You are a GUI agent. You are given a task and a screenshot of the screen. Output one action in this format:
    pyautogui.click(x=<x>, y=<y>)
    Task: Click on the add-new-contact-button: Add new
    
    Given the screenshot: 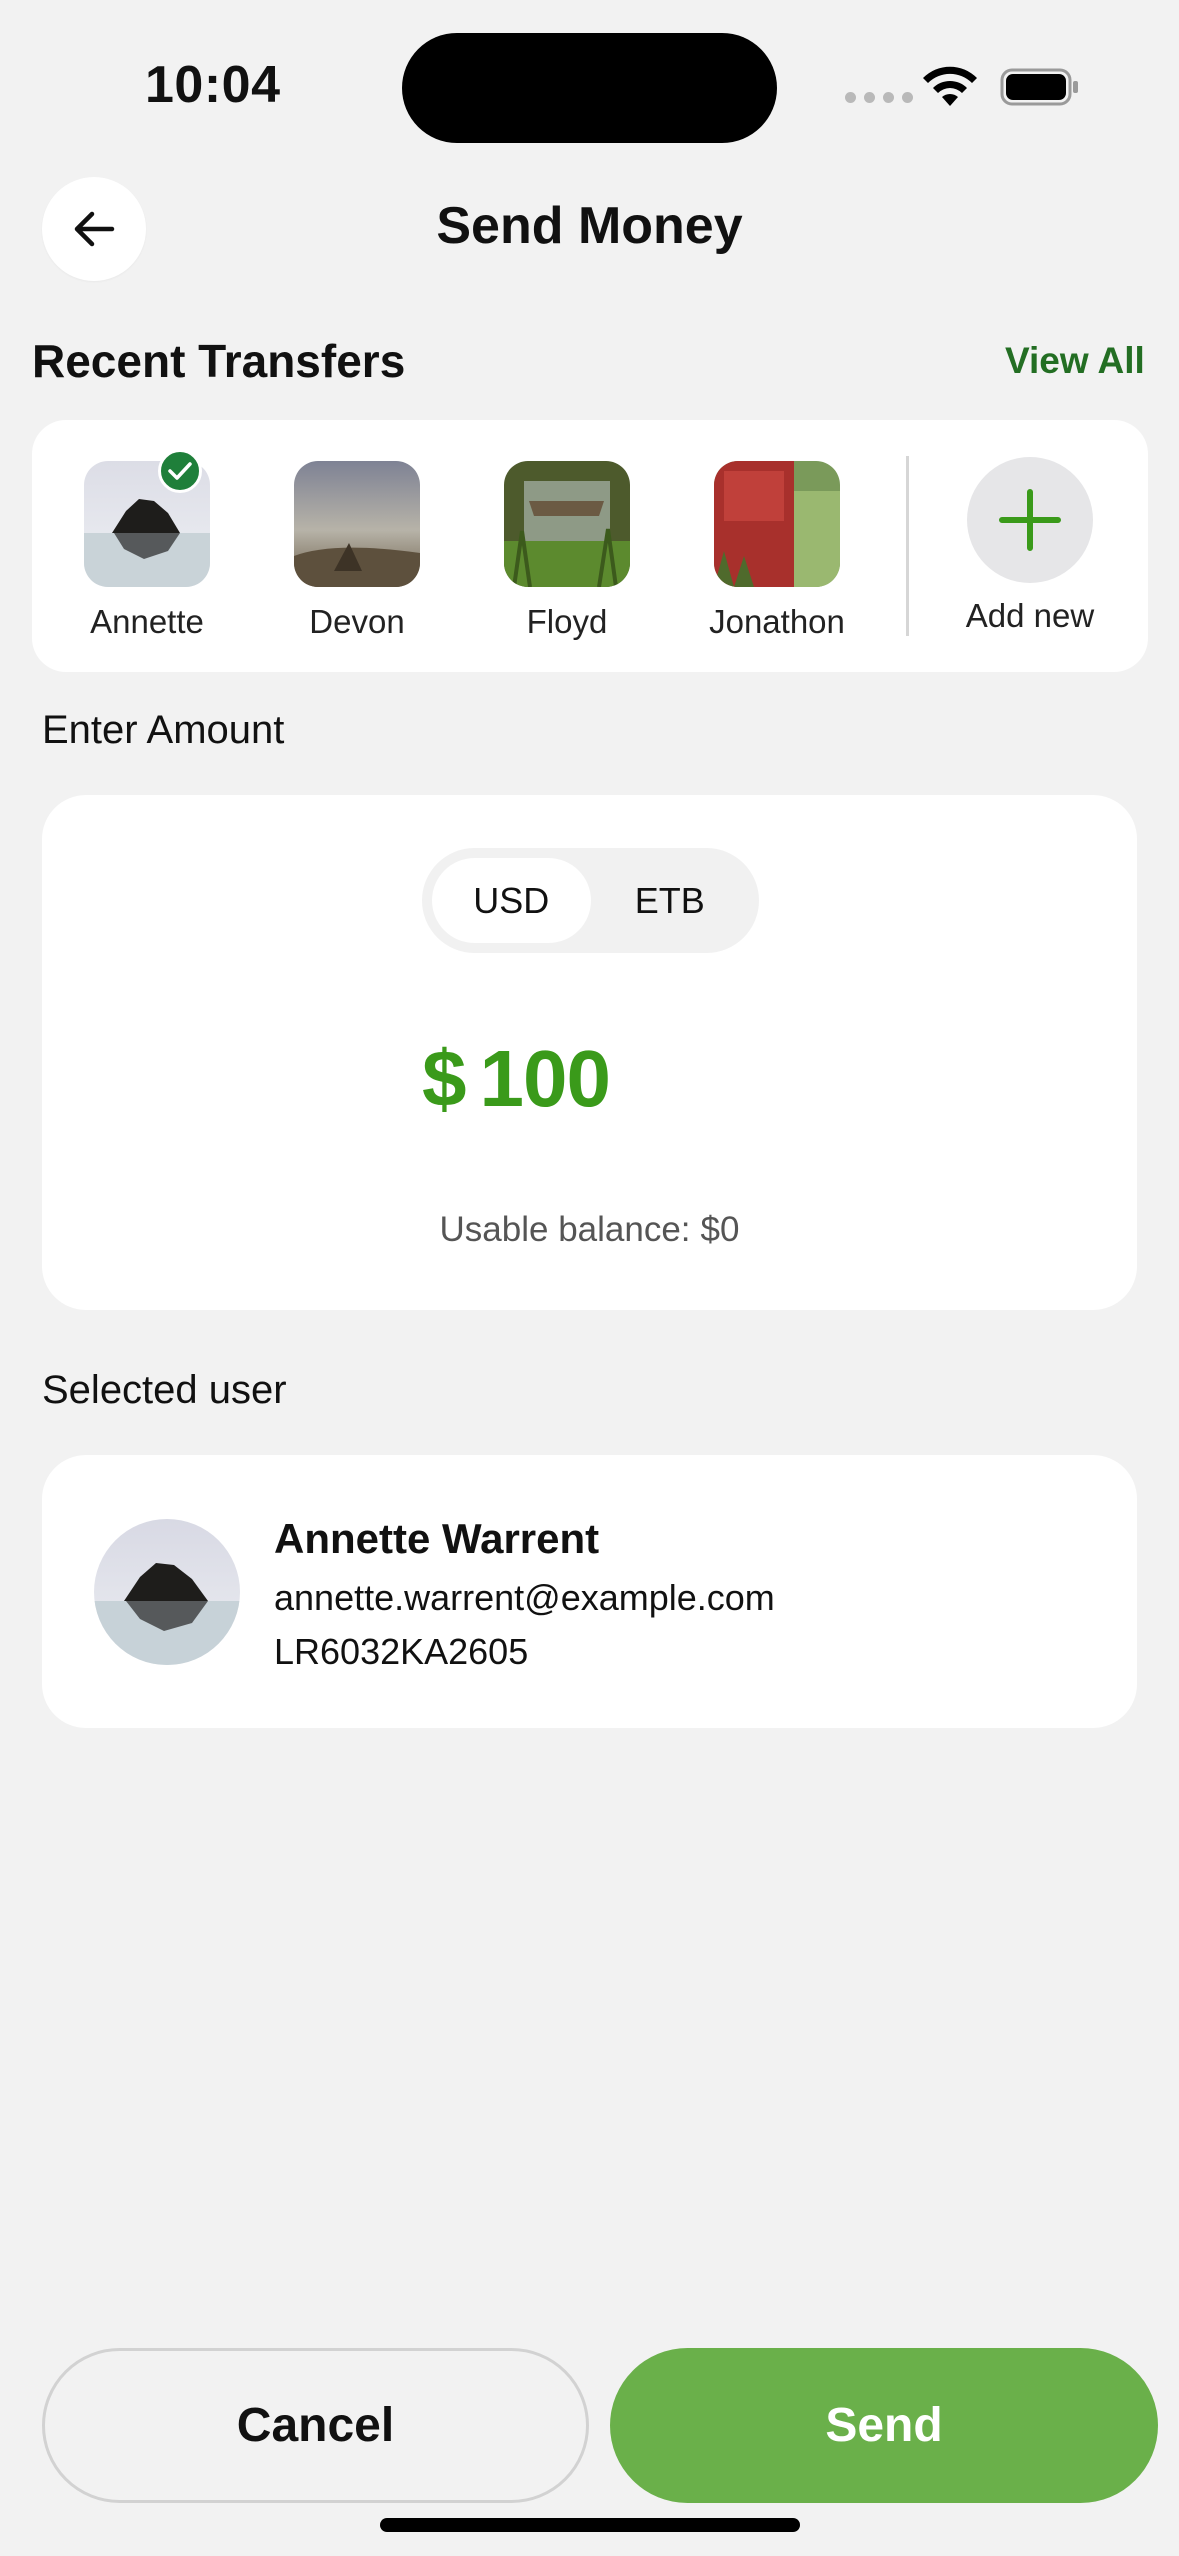 What is the action you would take?
    pyautogui.click(x=1030, y=546)
    